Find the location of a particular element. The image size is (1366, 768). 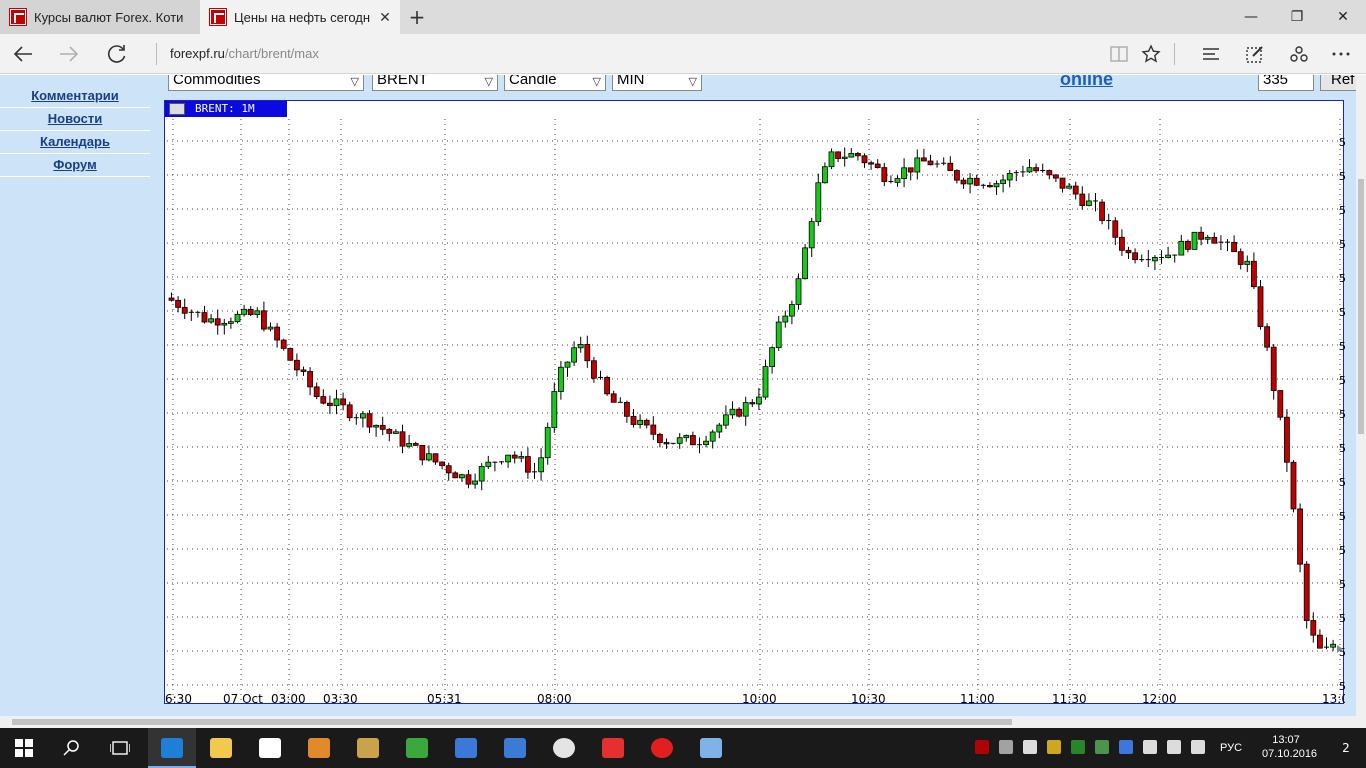

refresh-icon is located at coordinates (116, 54).